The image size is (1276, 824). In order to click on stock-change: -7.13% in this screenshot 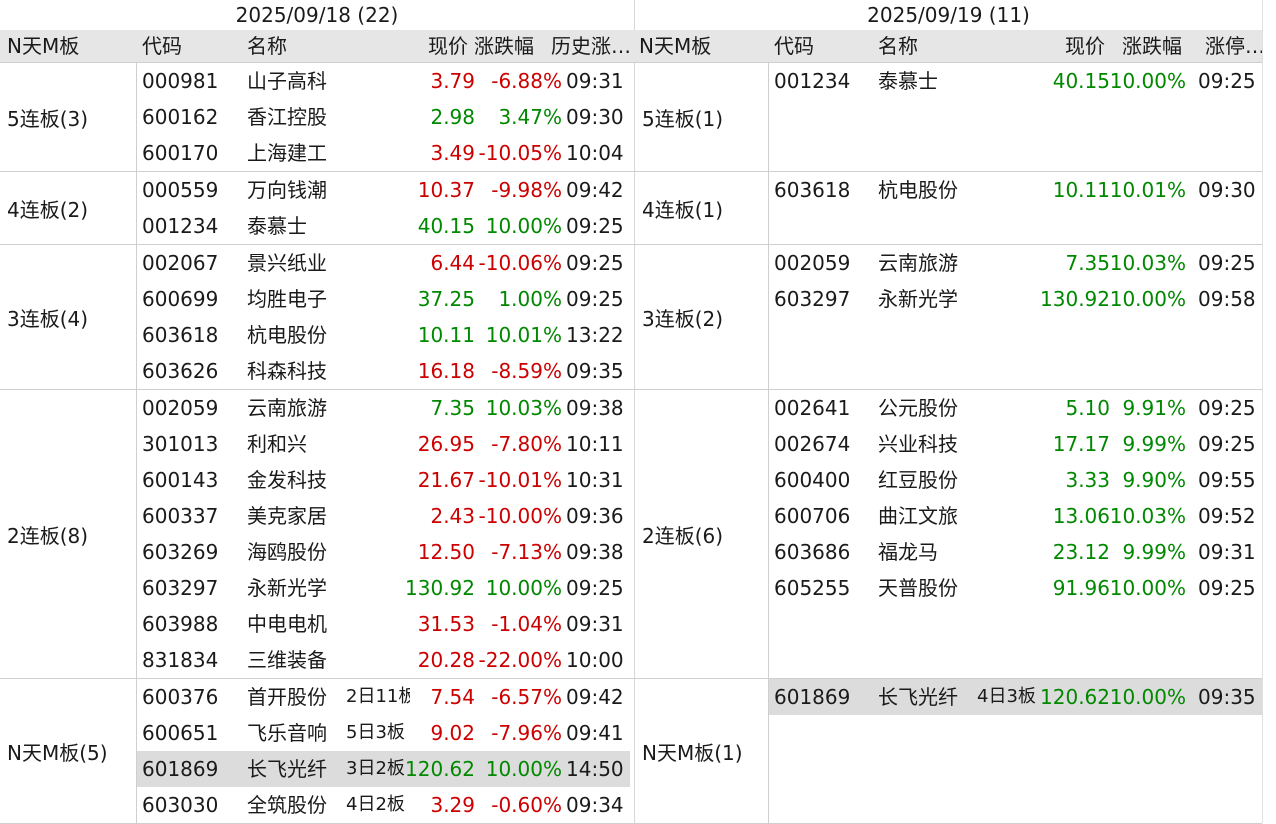, I will do `click(526, 552)`.